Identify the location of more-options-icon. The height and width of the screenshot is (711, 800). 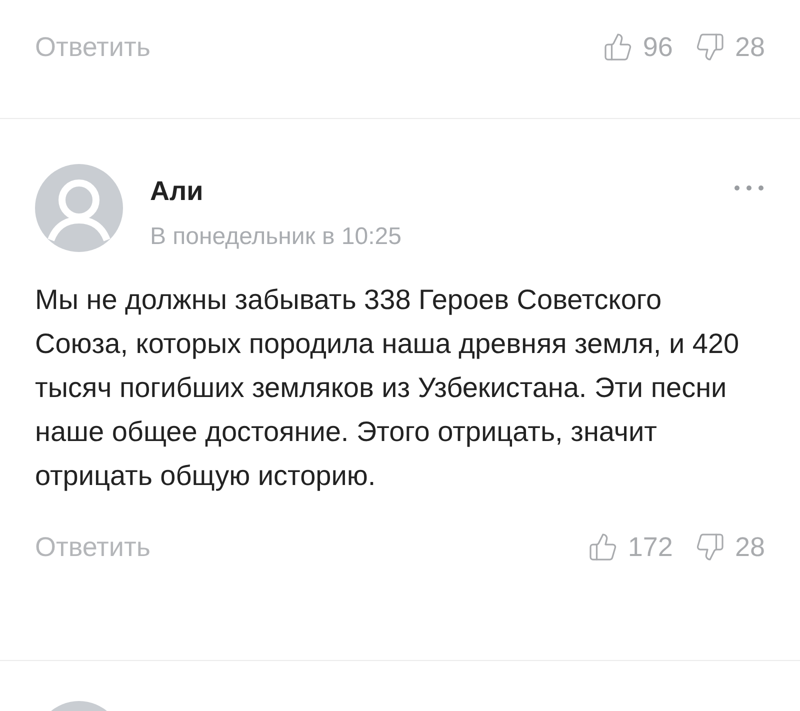
(749, 188).